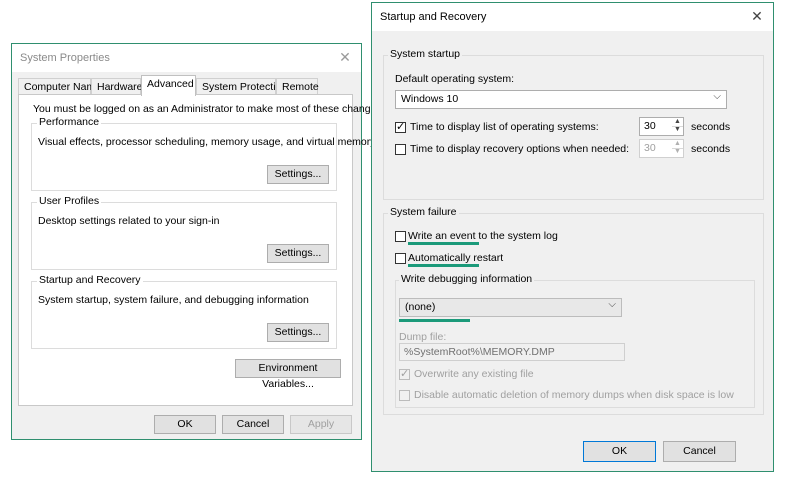 The image size is (800, 500). Describe the element at coordinates (711, 127) in the screenshot. I see `time-list-seconds: seconds` at that location.